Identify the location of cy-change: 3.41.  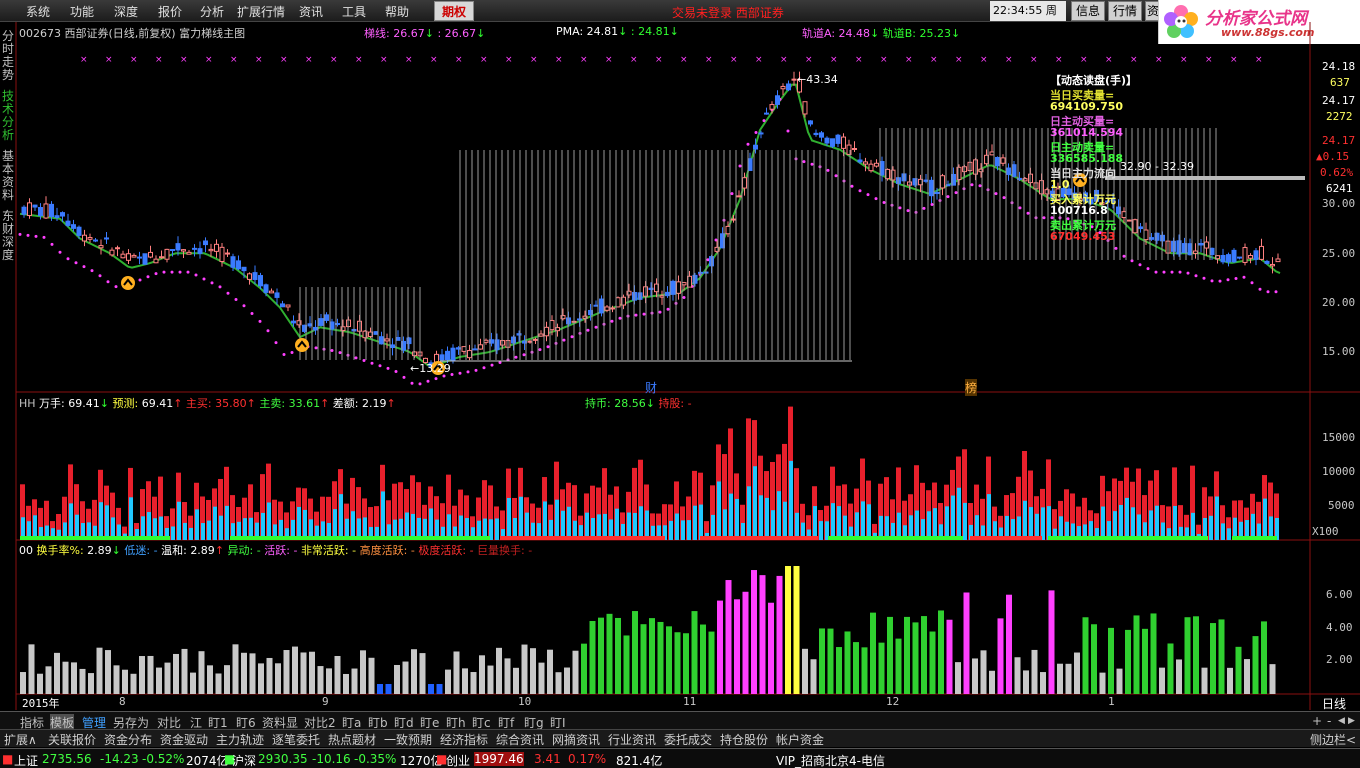
(547, 759).